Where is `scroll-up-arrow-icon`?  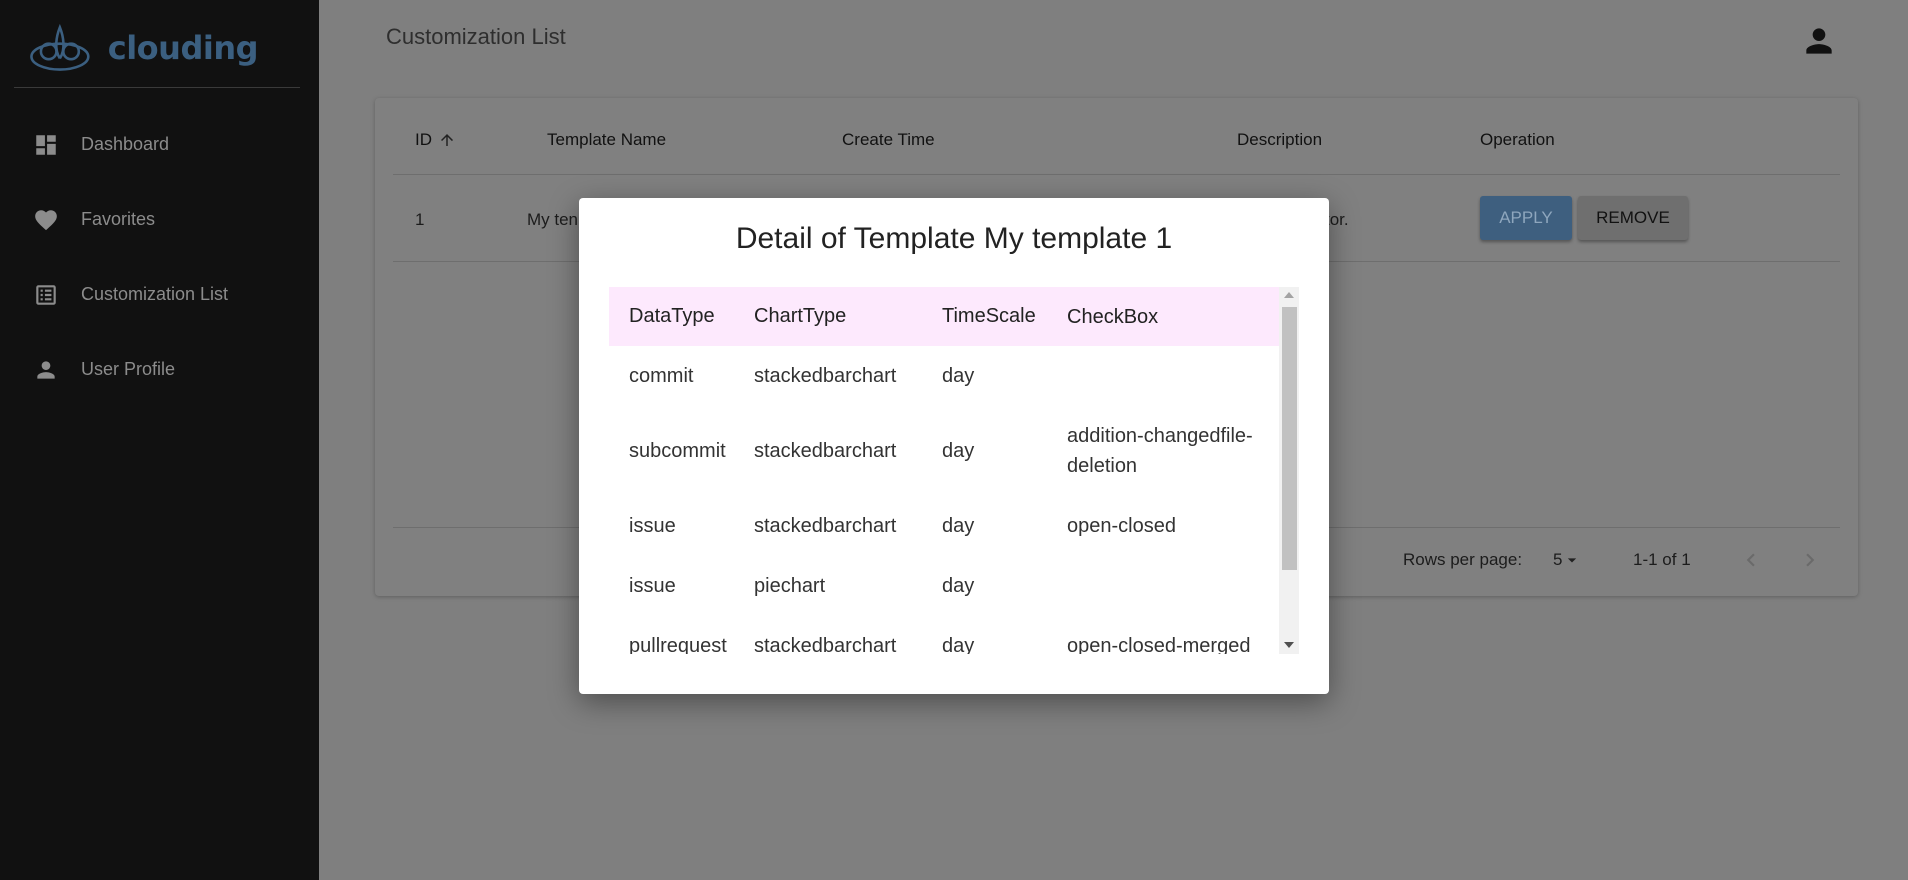
scroll-up-arrow-icon is located at coordinates (1289, 295).